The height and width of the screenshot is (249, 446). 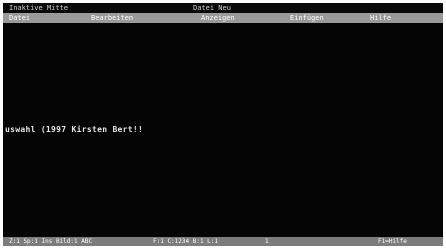 What do you see at coordinates (51, 241) in the screenshot?
I see `status-cursor-position: Z:1 Sp:1 Ins Bild:1 ABC` at bounding box center [51, 241].